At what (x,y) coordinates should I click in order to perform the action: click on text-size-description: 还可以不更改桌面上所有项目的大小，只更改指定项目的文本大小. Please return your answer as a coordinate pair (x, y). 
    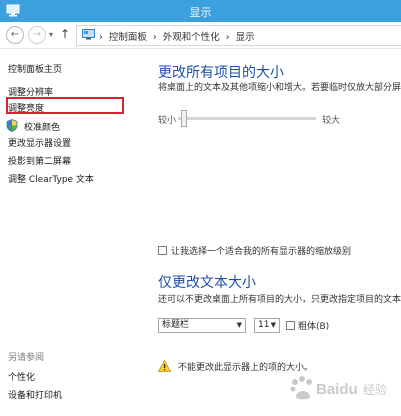
    Looking at the image, I should click on (279, 300).